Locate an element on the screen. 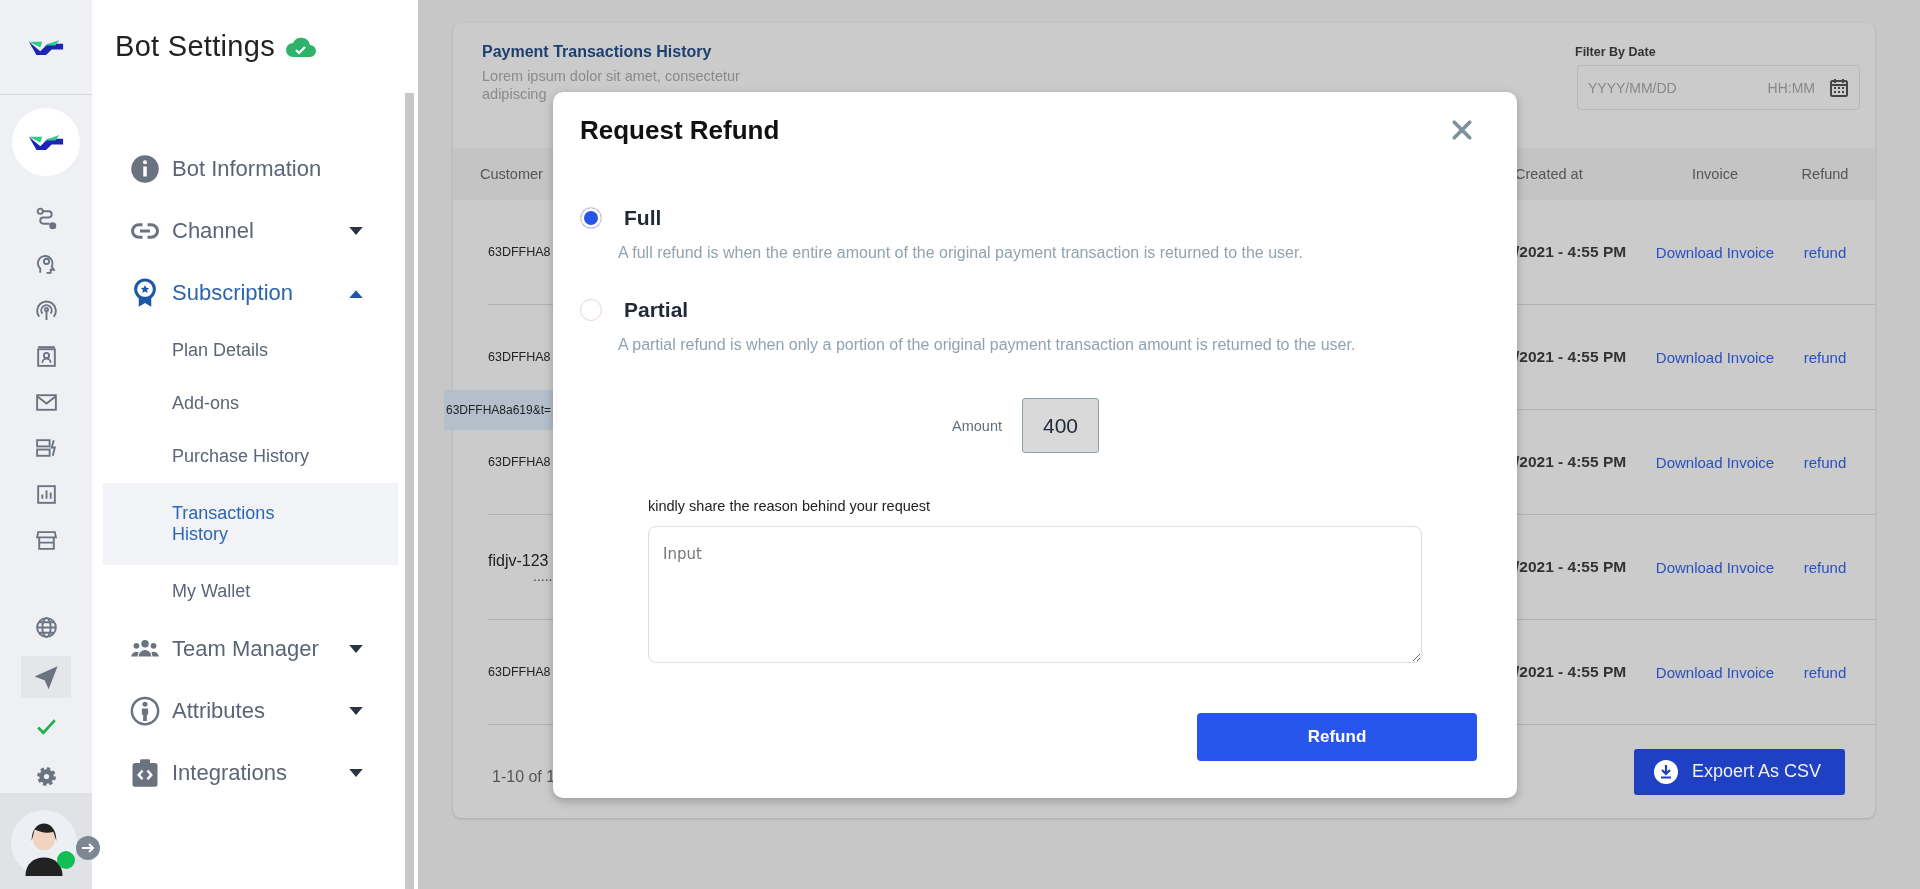  globe-icon is located at coordinates (46, 627).